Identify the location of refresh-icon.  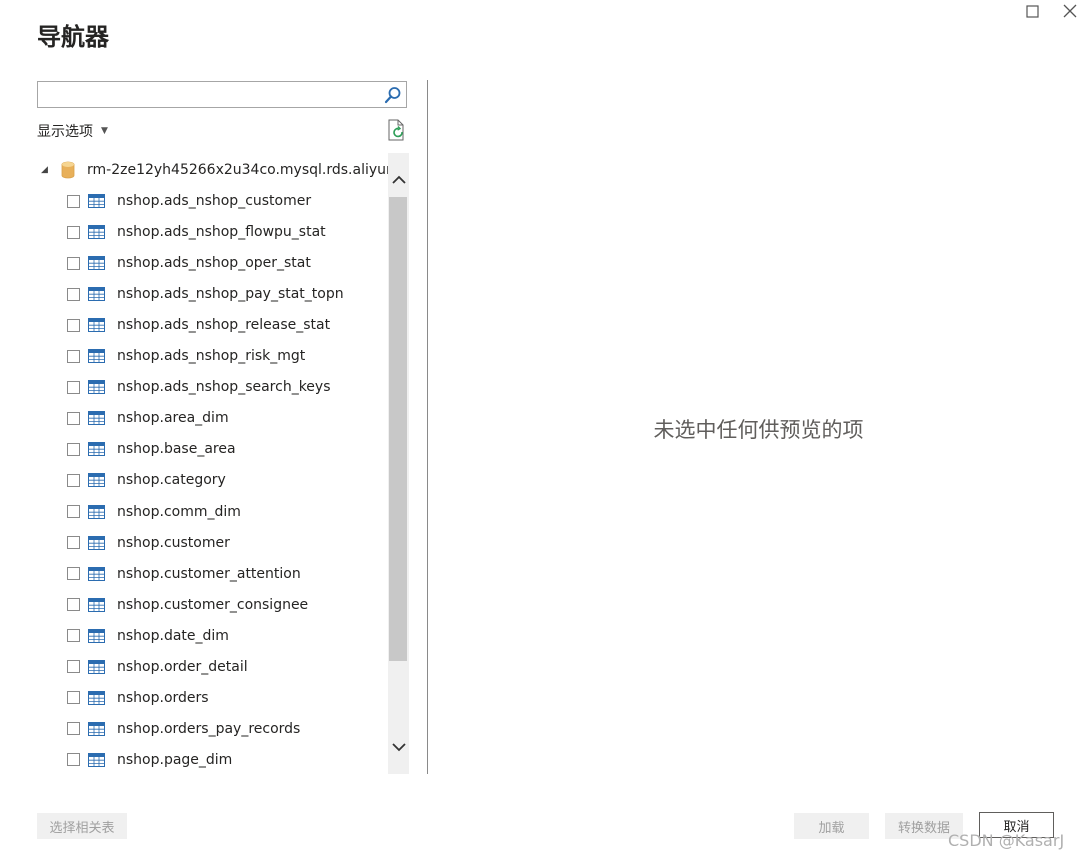
(397, 130).